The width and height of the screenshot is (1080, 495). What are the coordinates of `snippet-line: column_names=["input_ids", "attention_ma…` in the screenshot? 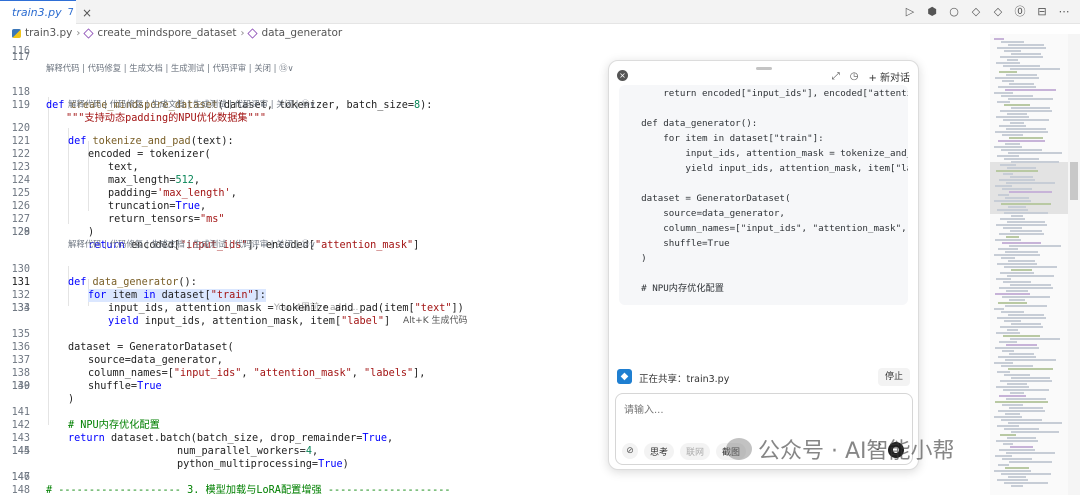 It's located at (785, 228).